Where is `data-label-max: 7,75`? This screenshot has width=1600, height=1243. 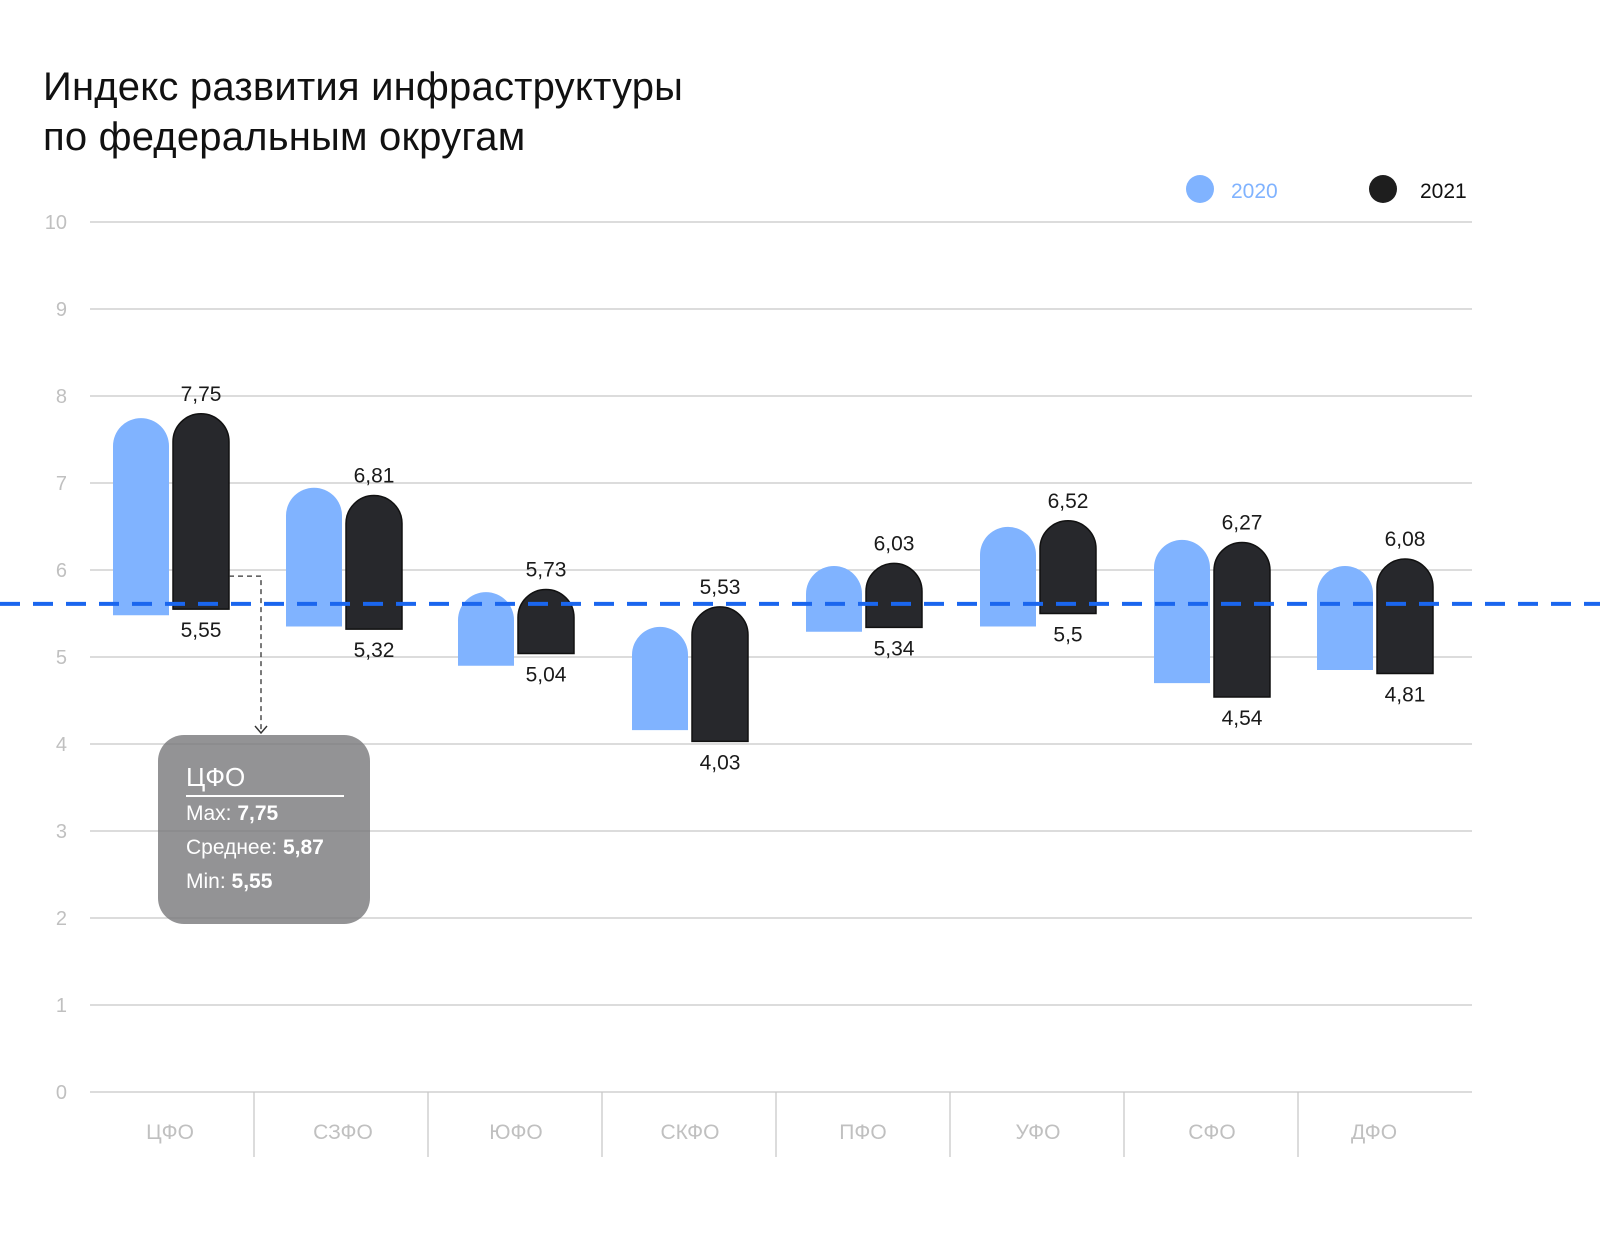
data-label-max: 7,75 is located at coordinates (201, 394).